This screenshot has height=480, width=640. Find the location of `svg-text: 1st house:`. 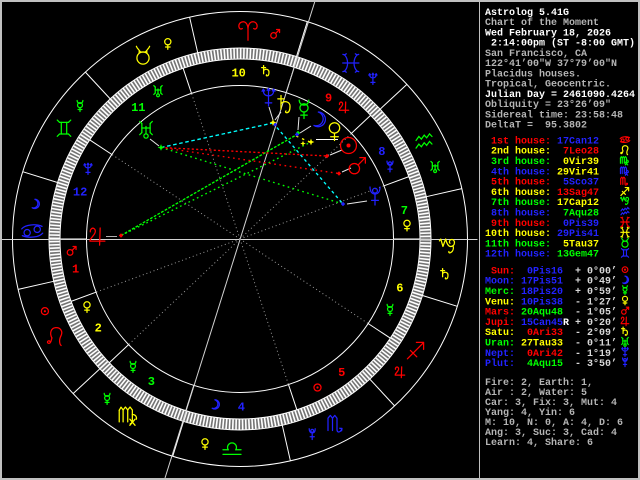

svg-text: 1st house: is located at coordinates (518, 141).